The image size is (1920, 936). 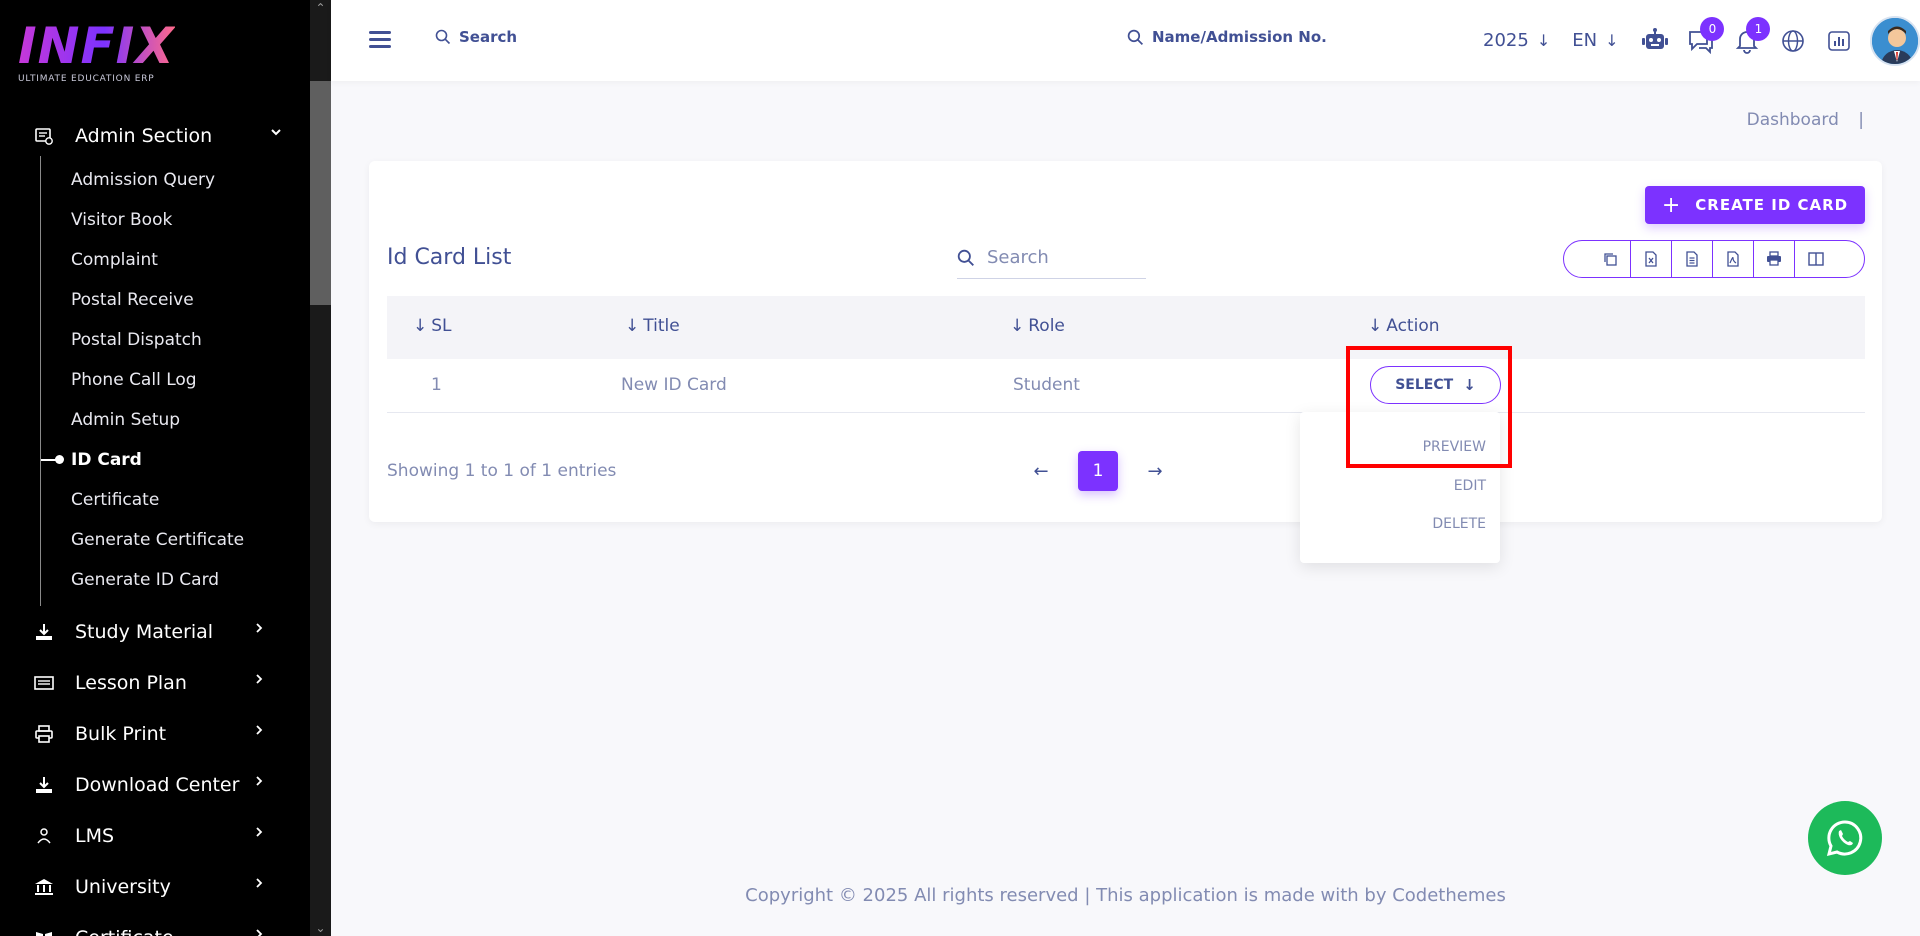 What do you see at coordinates (320, 468) in the screenshot?
I see `sidebar-scrollbar: ⌃ ⌄` at bounding box center [320, 468].